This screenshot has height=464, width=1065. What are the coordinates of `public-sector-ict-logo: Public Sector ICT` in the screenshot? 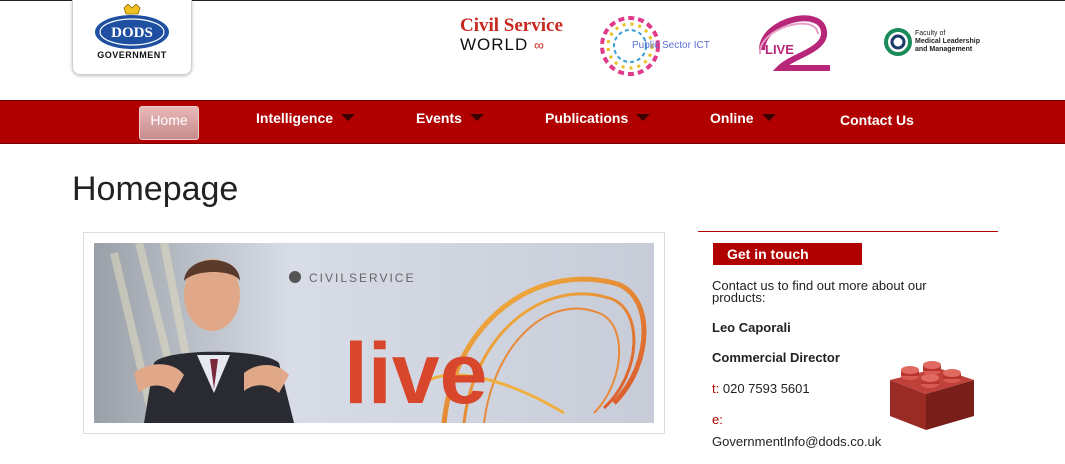 It's located at (666, 46).